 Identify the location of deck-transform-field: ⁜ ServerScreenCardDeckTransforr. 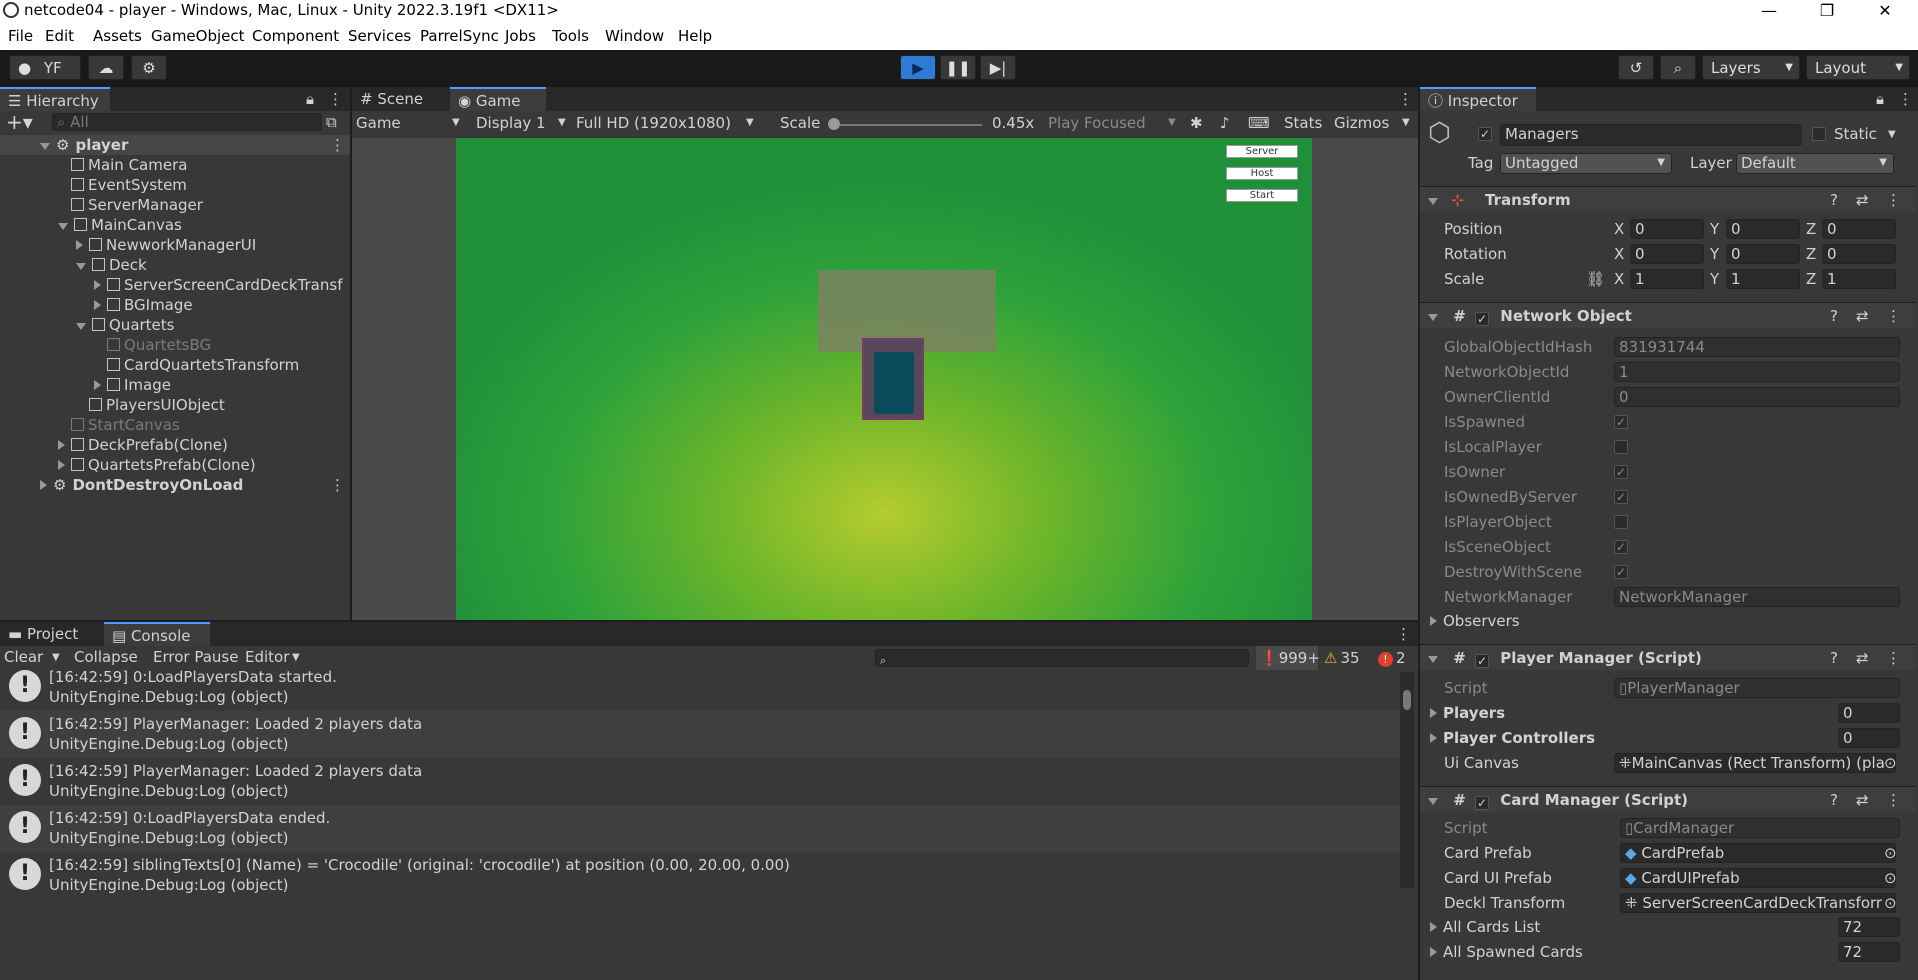
(1758, 903).